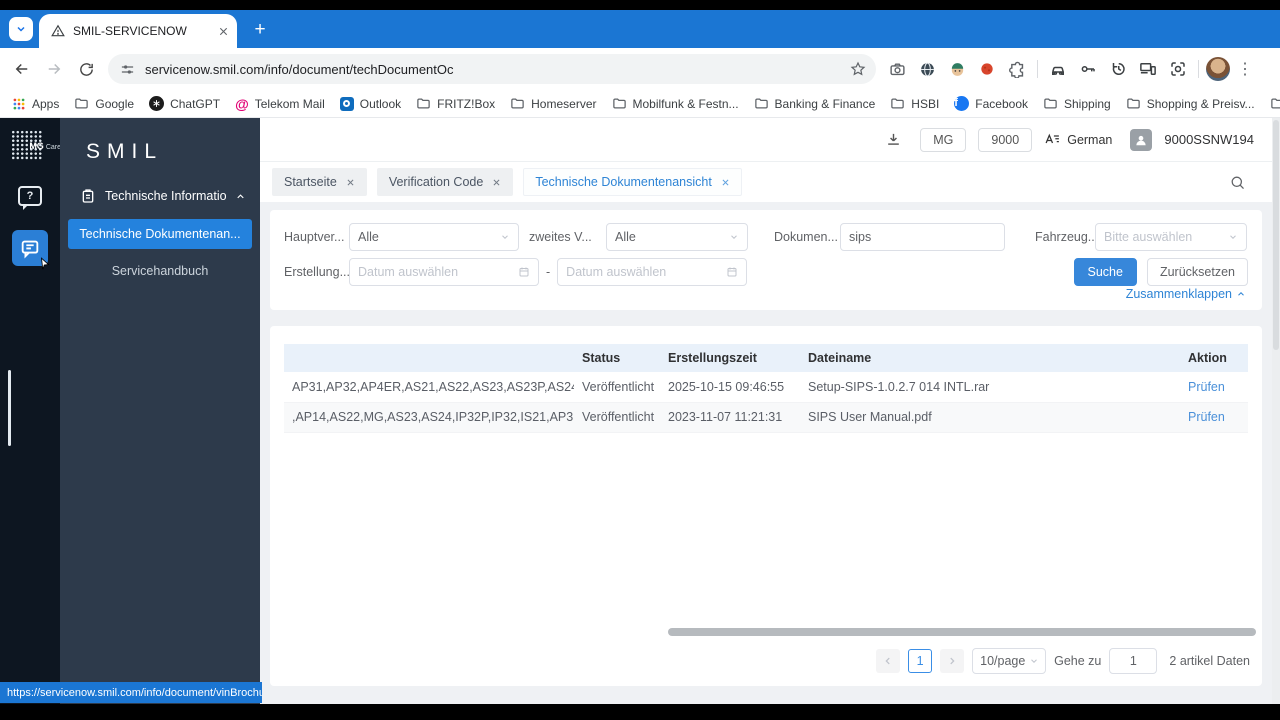 This screenshot has width=1280, height=720. I want to click on bookmark-homeserver: Homeserver, so click(553, 103).